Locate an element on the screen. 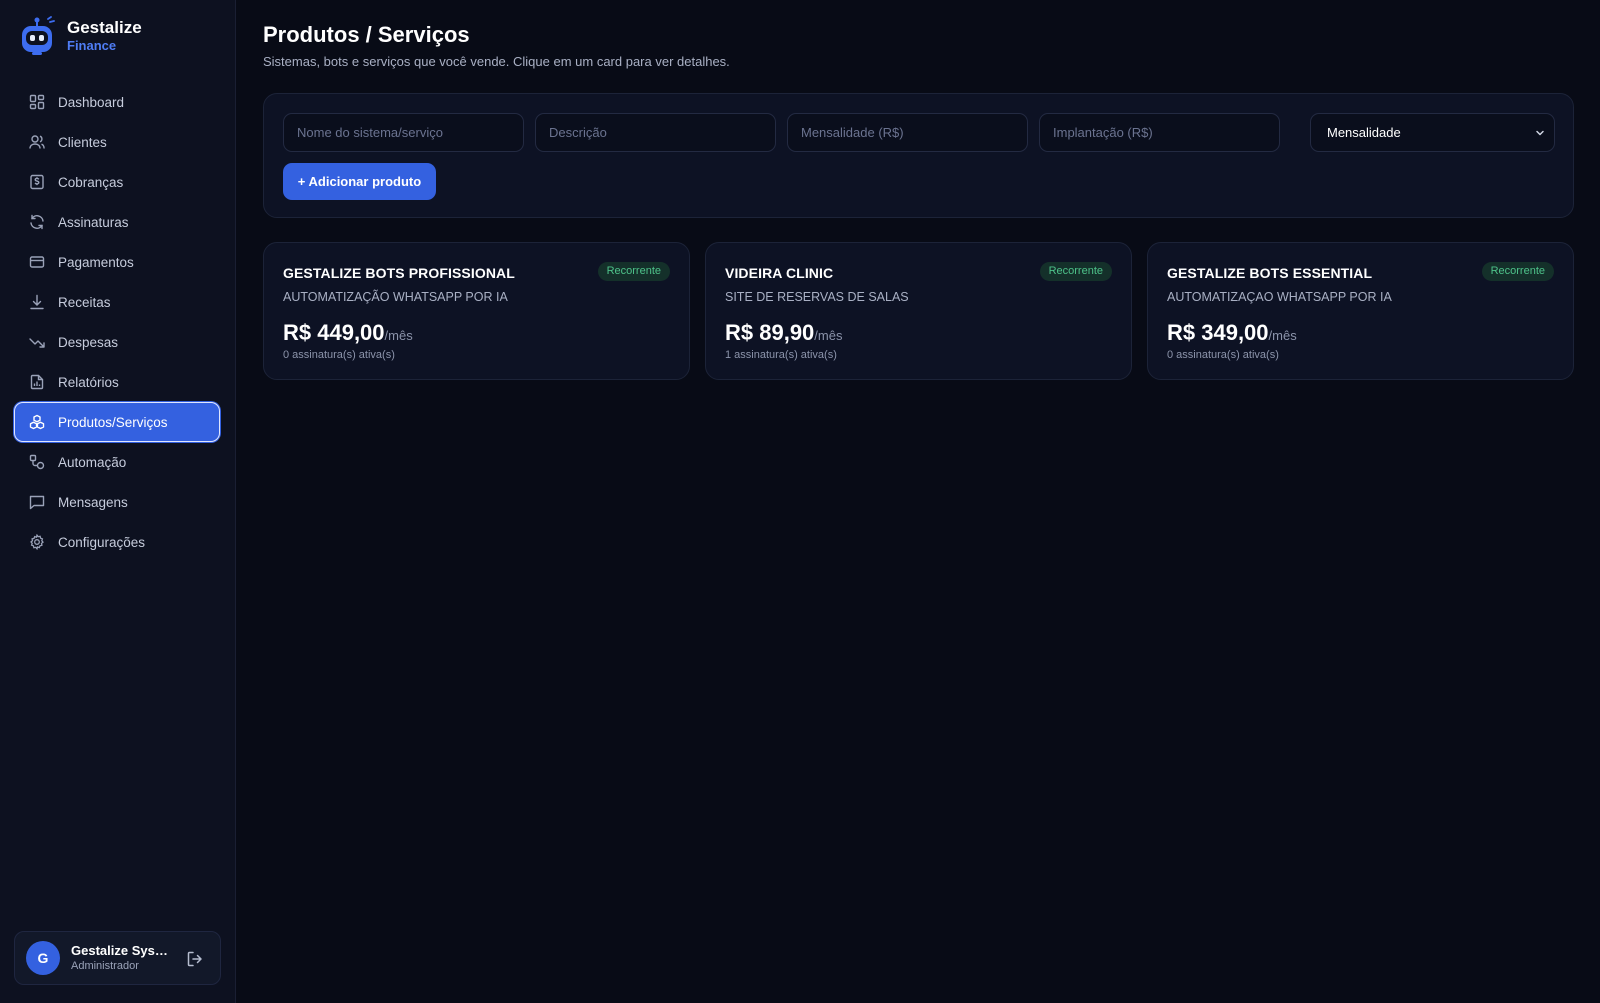 This screenshot has width=1600, height=1003. sidebar-item-pagamentos: Pagamentos is located at coordinates (117, 262).